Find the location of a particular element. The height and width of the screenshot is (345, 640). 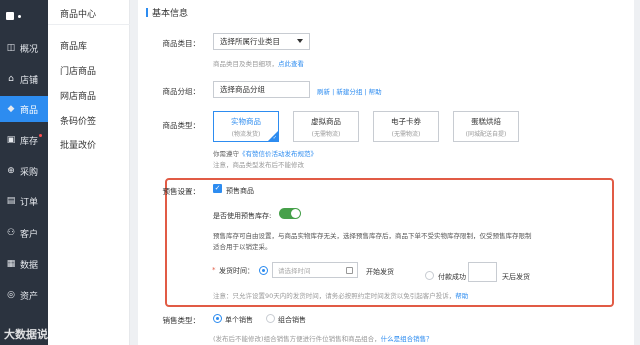

nav-item-data: ▦ 数据 is located at coordinates (24, 264).